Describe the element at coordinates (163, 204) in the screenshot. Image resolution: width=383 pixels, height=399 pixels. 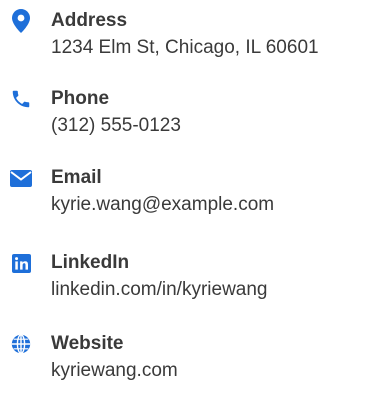
I see `email-value: kyrie.wang@example.com` at that location.